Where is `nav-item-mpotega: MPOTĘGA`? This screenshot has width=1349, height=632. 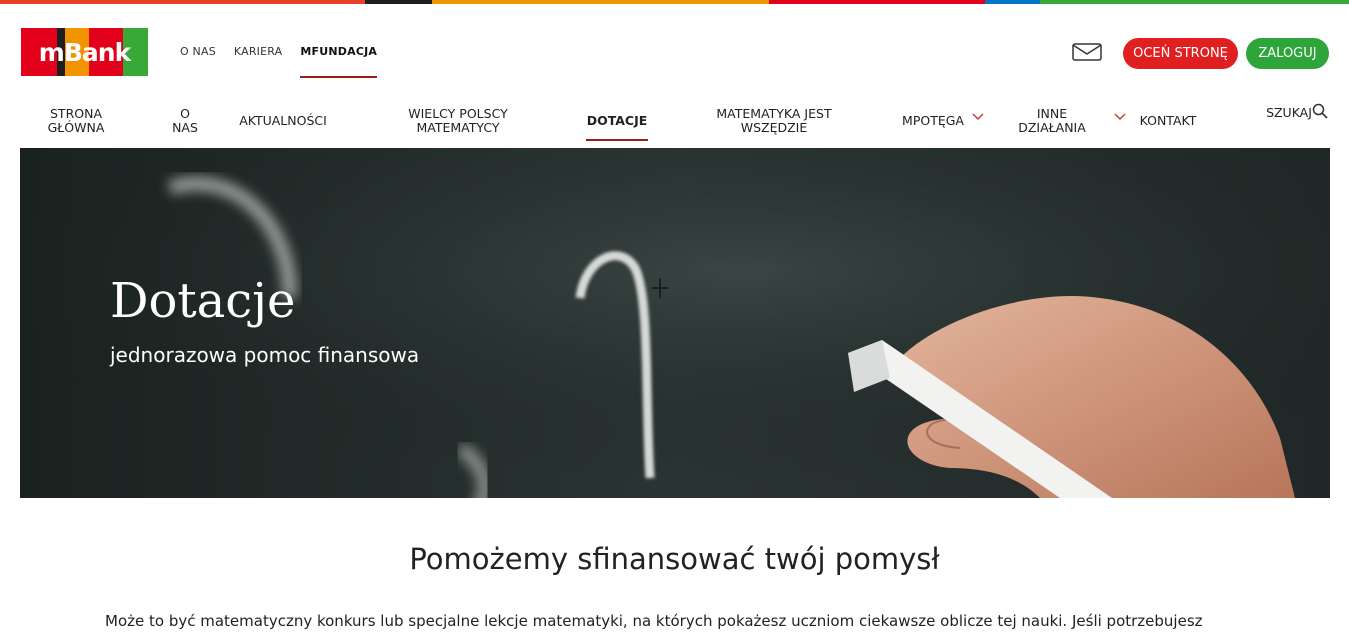
nav-item-mpotega: MPOTĘGA is located at coordinates (933, 121).